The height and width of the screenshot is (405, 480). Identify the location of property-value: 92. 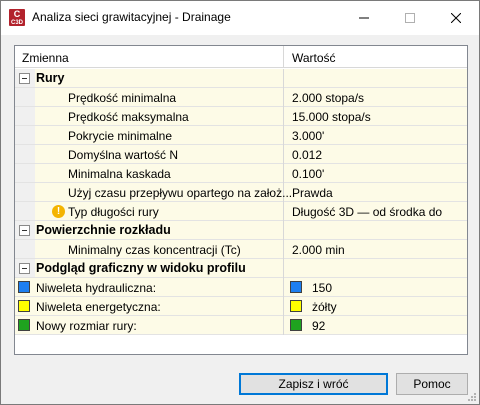
(318, 326).